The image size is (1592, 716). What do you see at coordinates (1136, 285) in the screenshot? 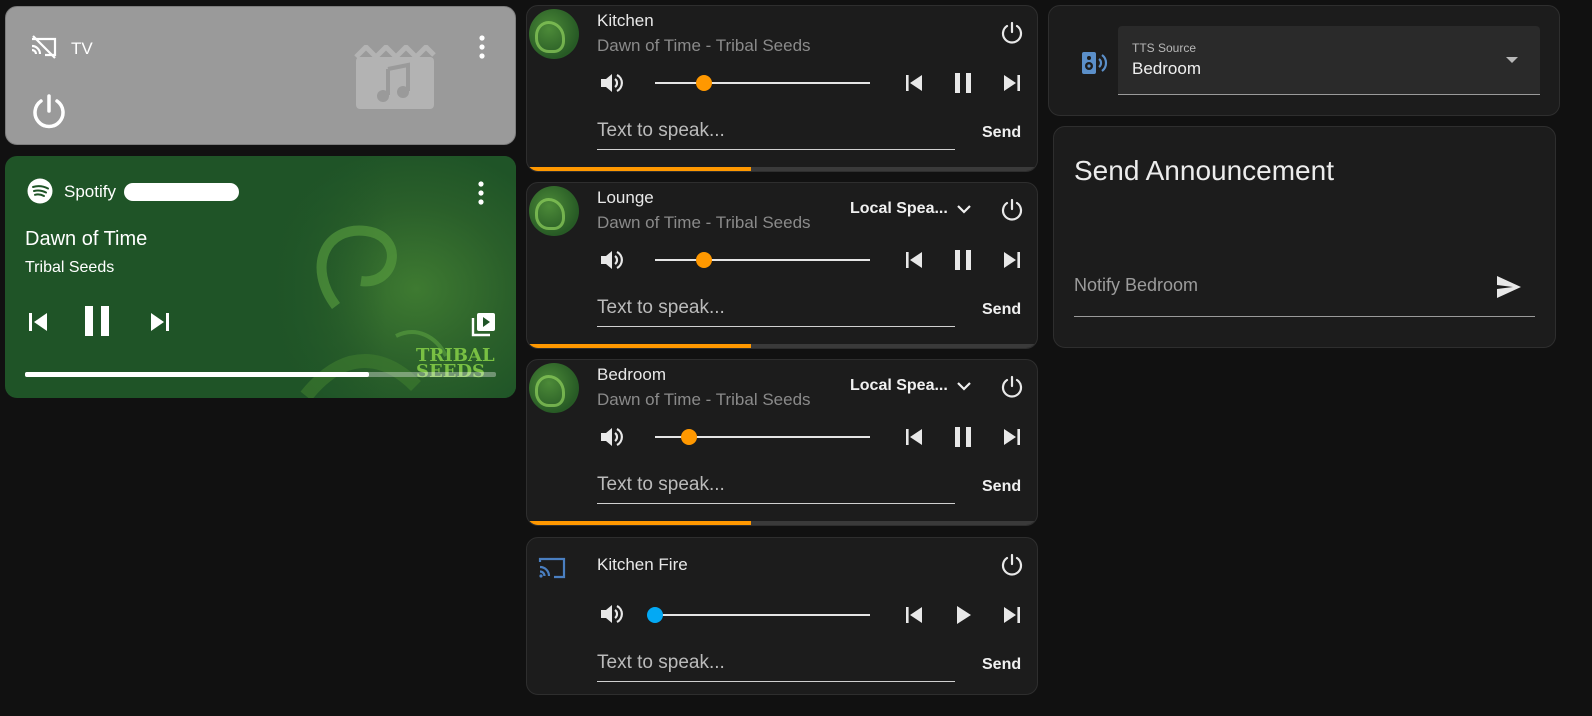
I see `notify-placeholder: Notify Bedroom` at bounding box center [1136, 285].